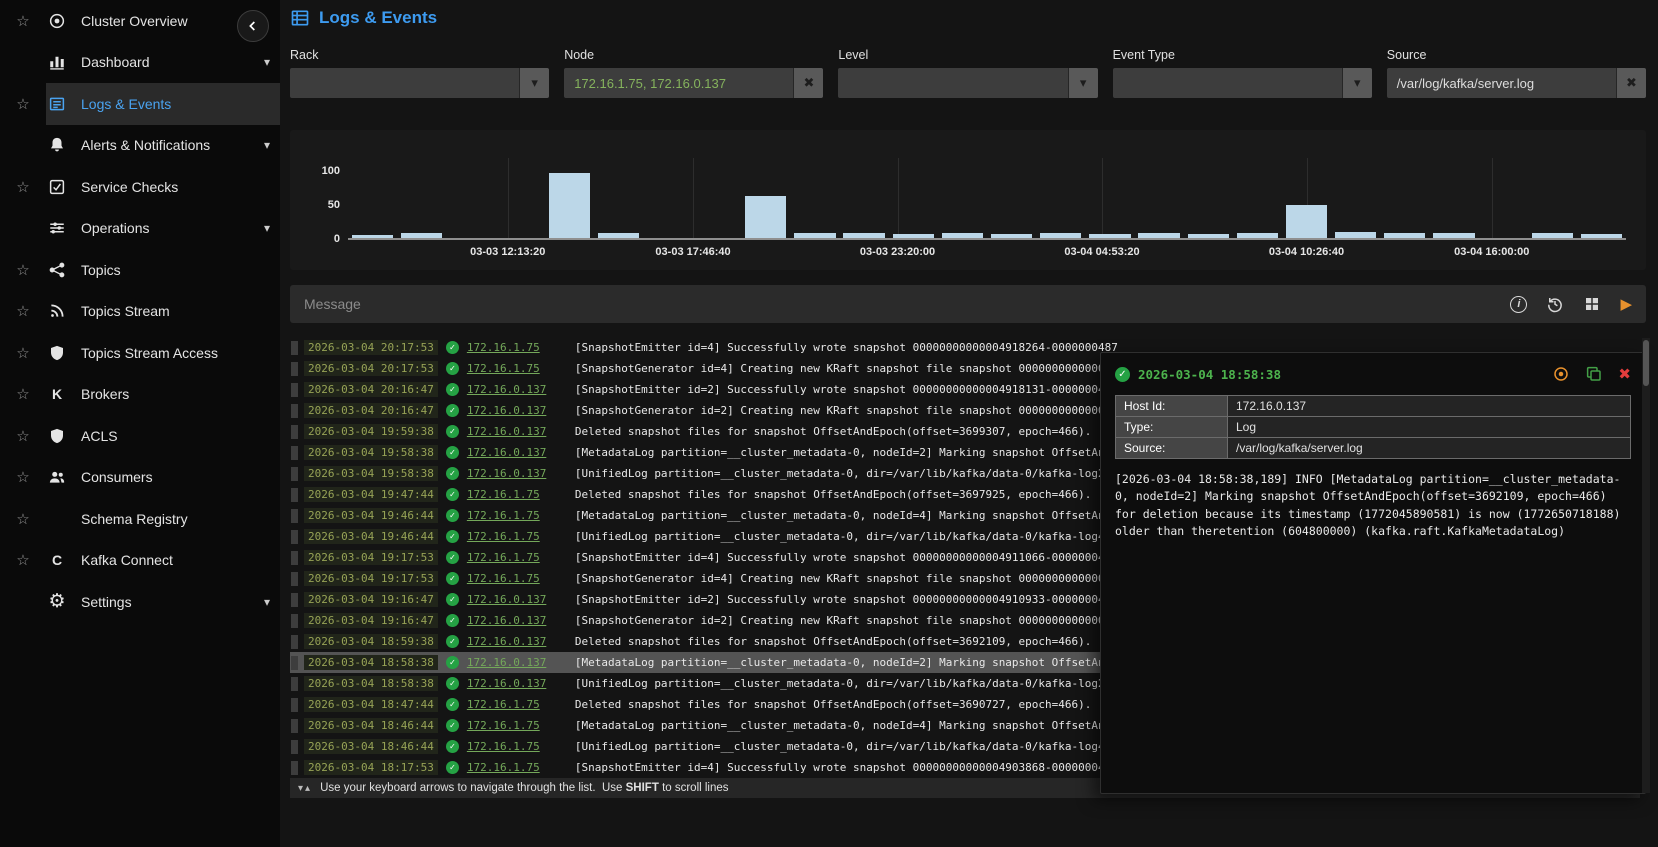 The image size is (1658, 847). Describe the element at coordinates (163, 395) in the screenshot. I see `sidebar-item-brokers: K Brokers` at that location.